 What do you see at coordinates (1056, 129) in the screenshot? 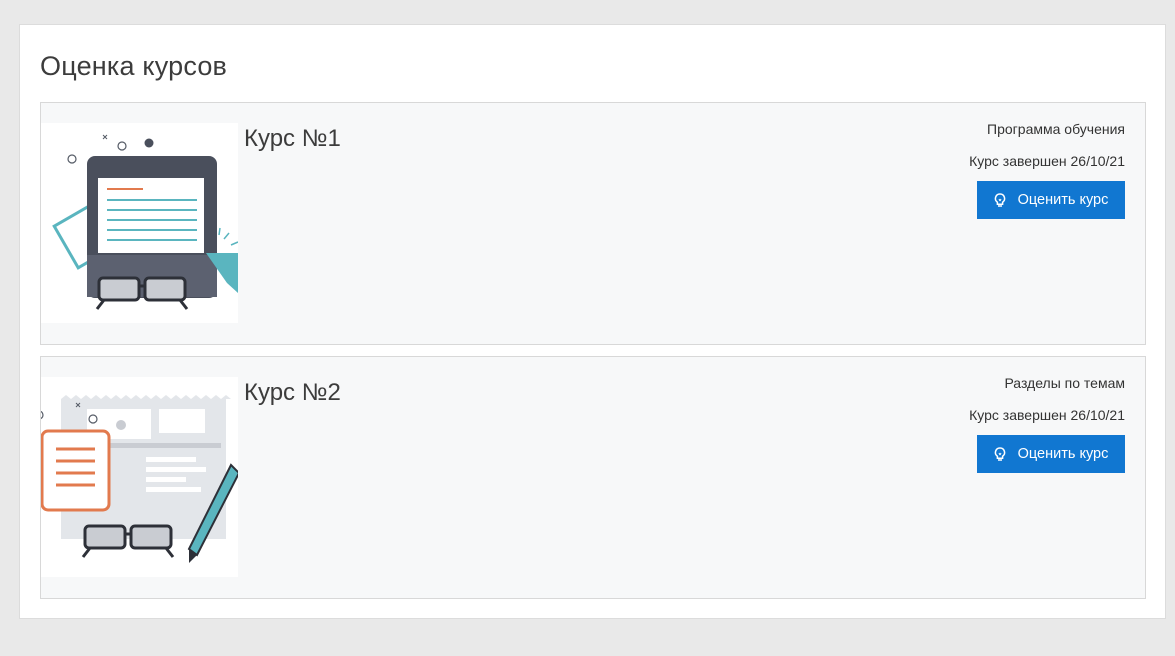
I see `course-type: Программа обучения` at bounding box center [1056, 129].